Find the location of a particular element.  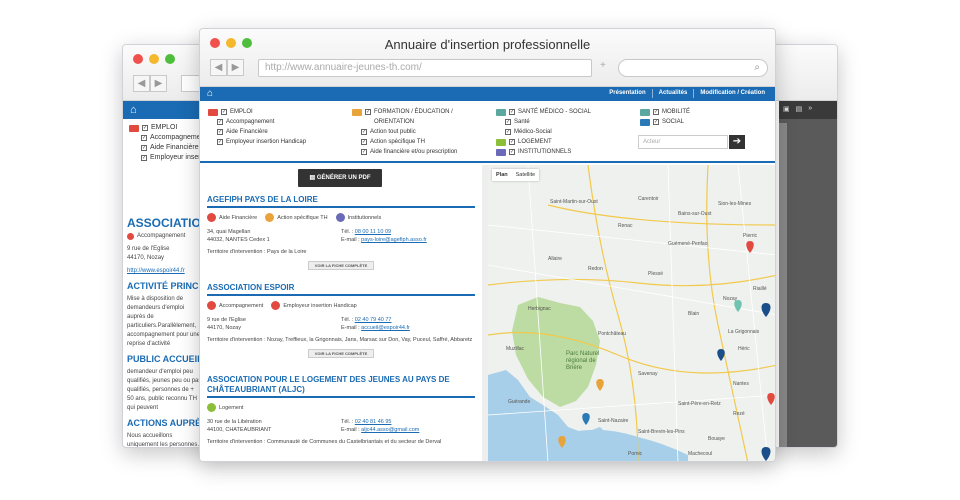

download-icon: ▣ is located at coordinates (786, 109).